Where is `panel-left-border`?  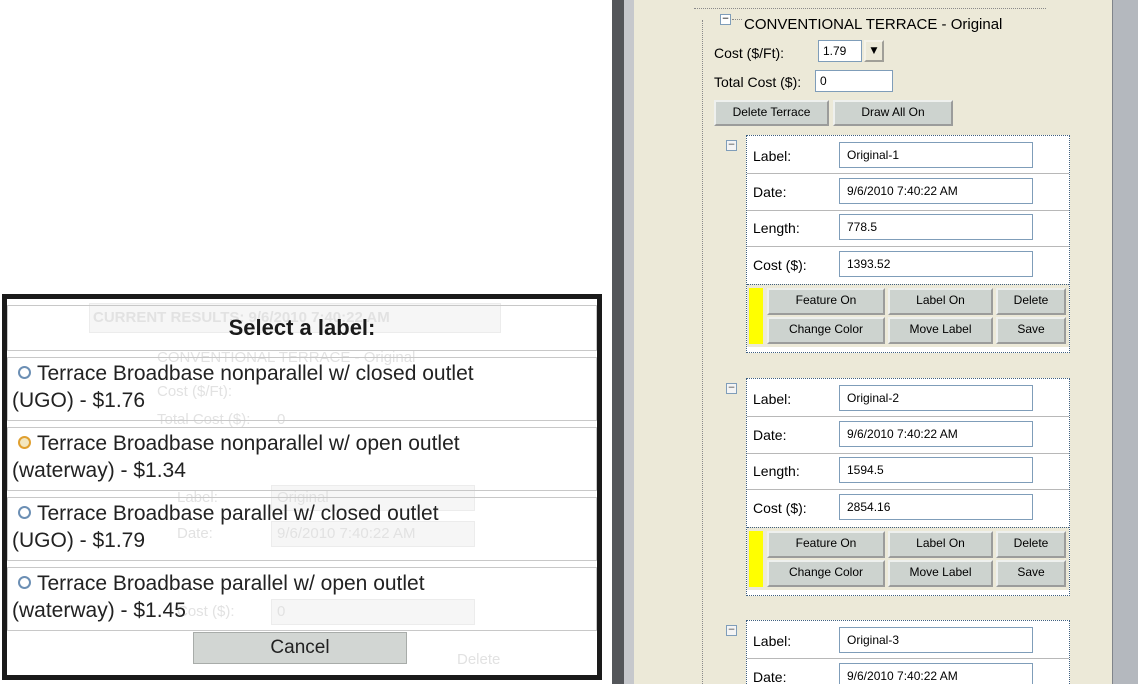
panel-left-border is located at coordinates (618, 342).